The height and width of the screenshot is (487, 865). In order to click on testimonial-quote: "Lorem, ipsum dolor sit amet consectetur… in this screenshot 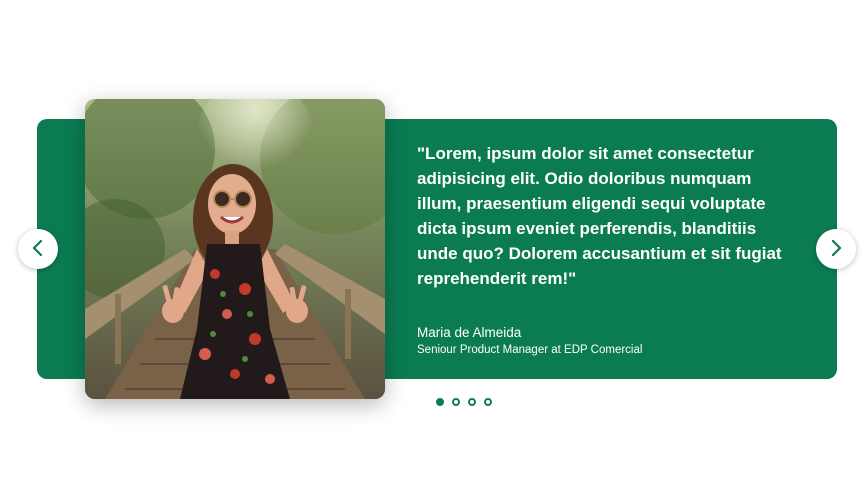, I will do `click(599, 216)`.